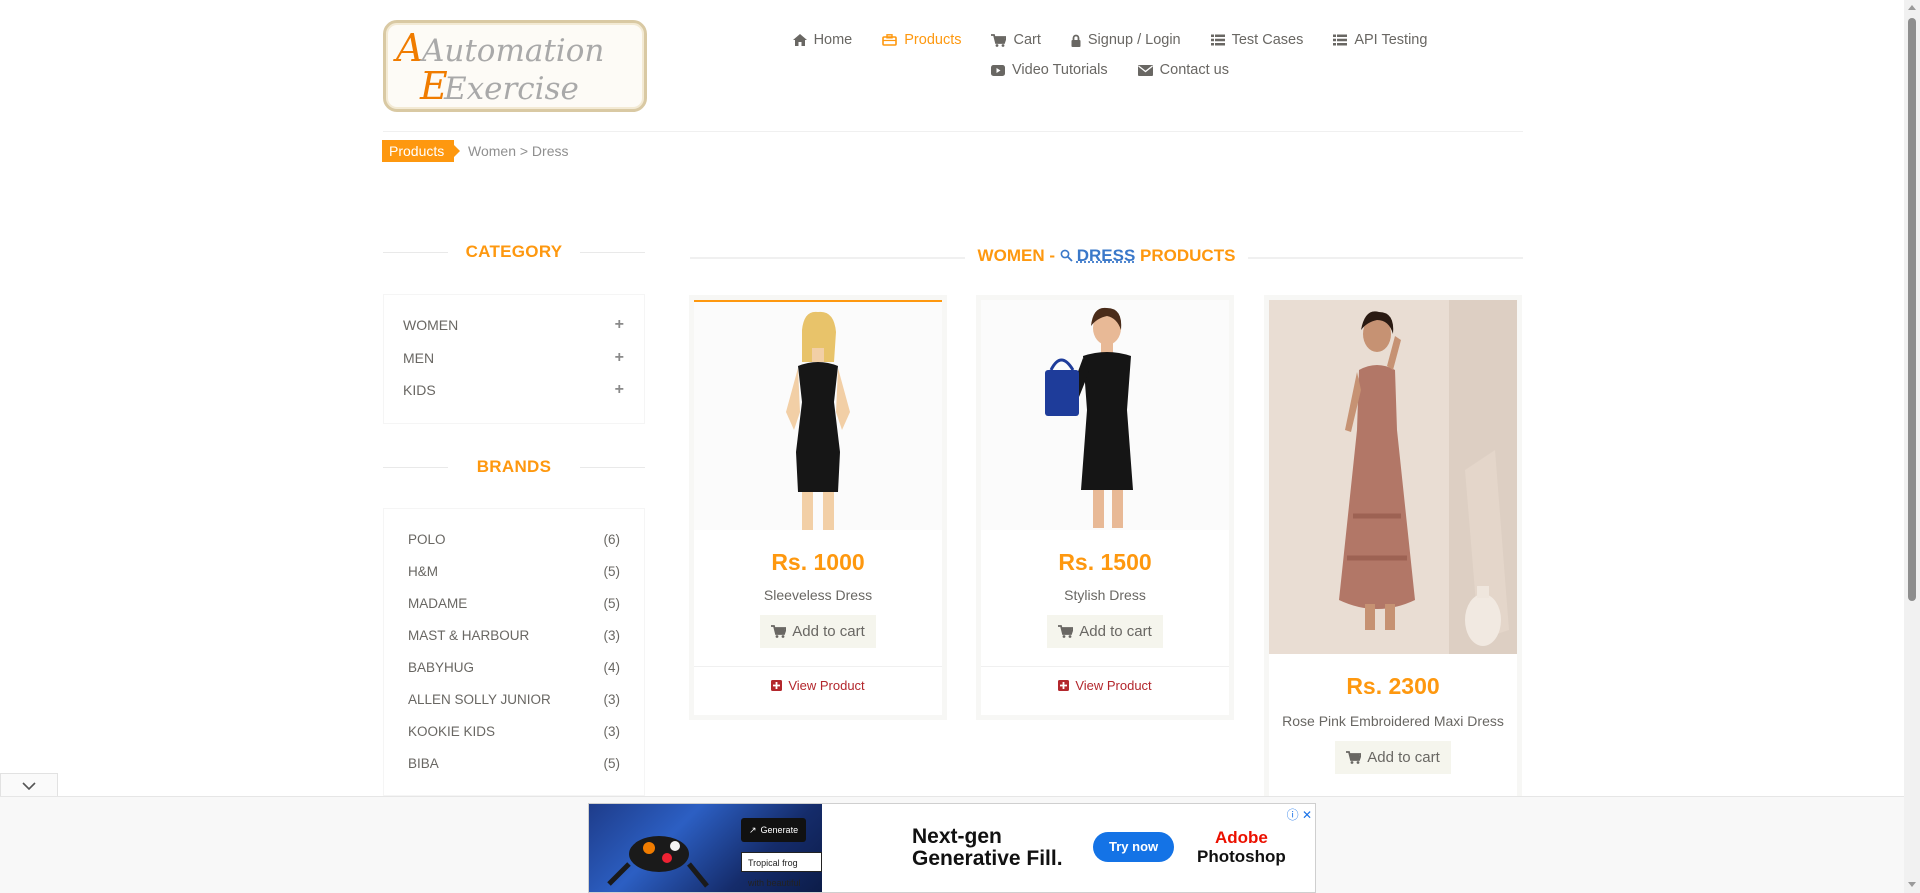  I want to click on ad-close-icon: ⓘ ✕, so click(1299, 814).